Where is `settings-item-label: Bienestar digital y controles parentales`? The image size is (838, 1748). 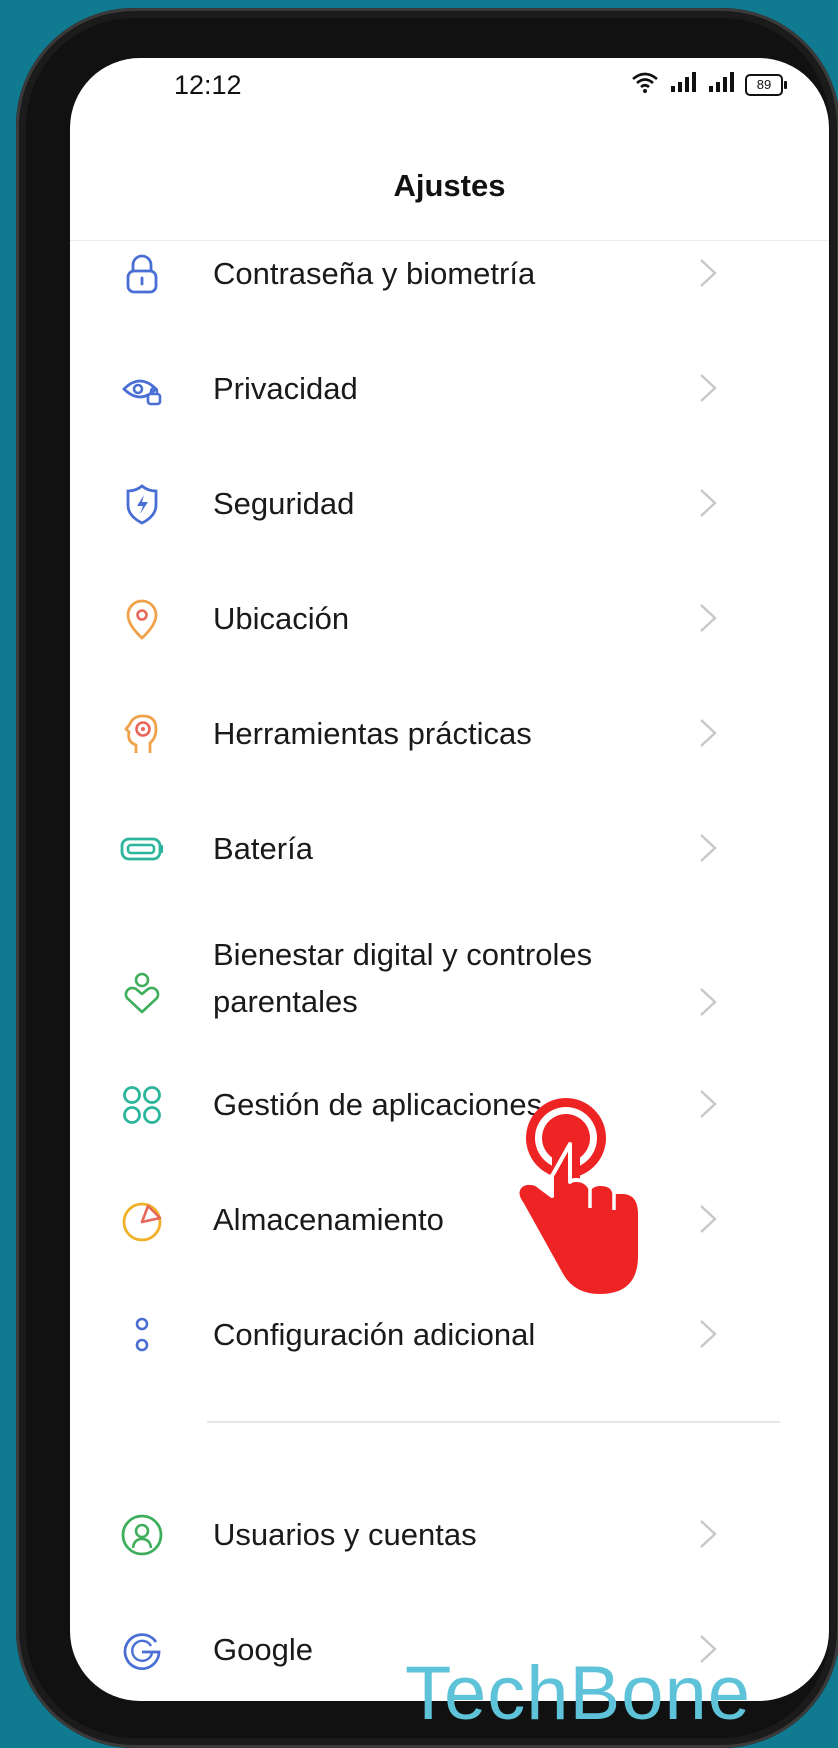 settings-item-label: Bienestar digital y controles parentales is located at coordinates (403, 978).